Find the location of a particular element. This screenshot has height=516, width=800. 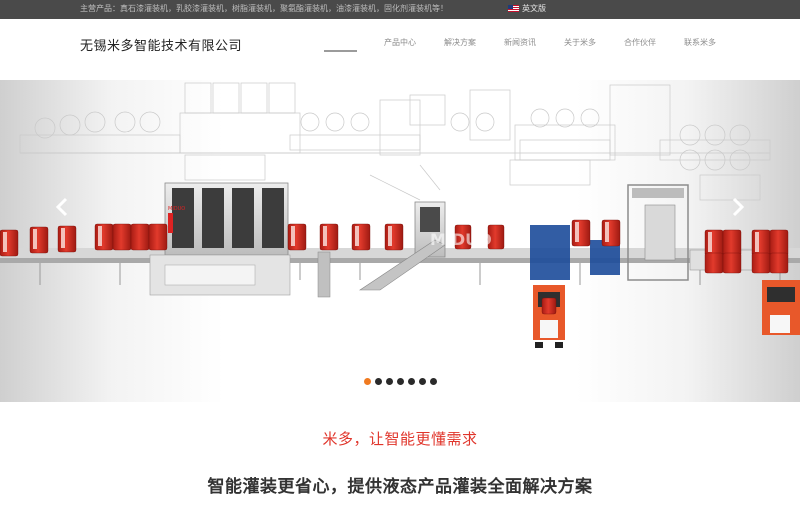

slide-pagination is located at coordinates (400, 381).